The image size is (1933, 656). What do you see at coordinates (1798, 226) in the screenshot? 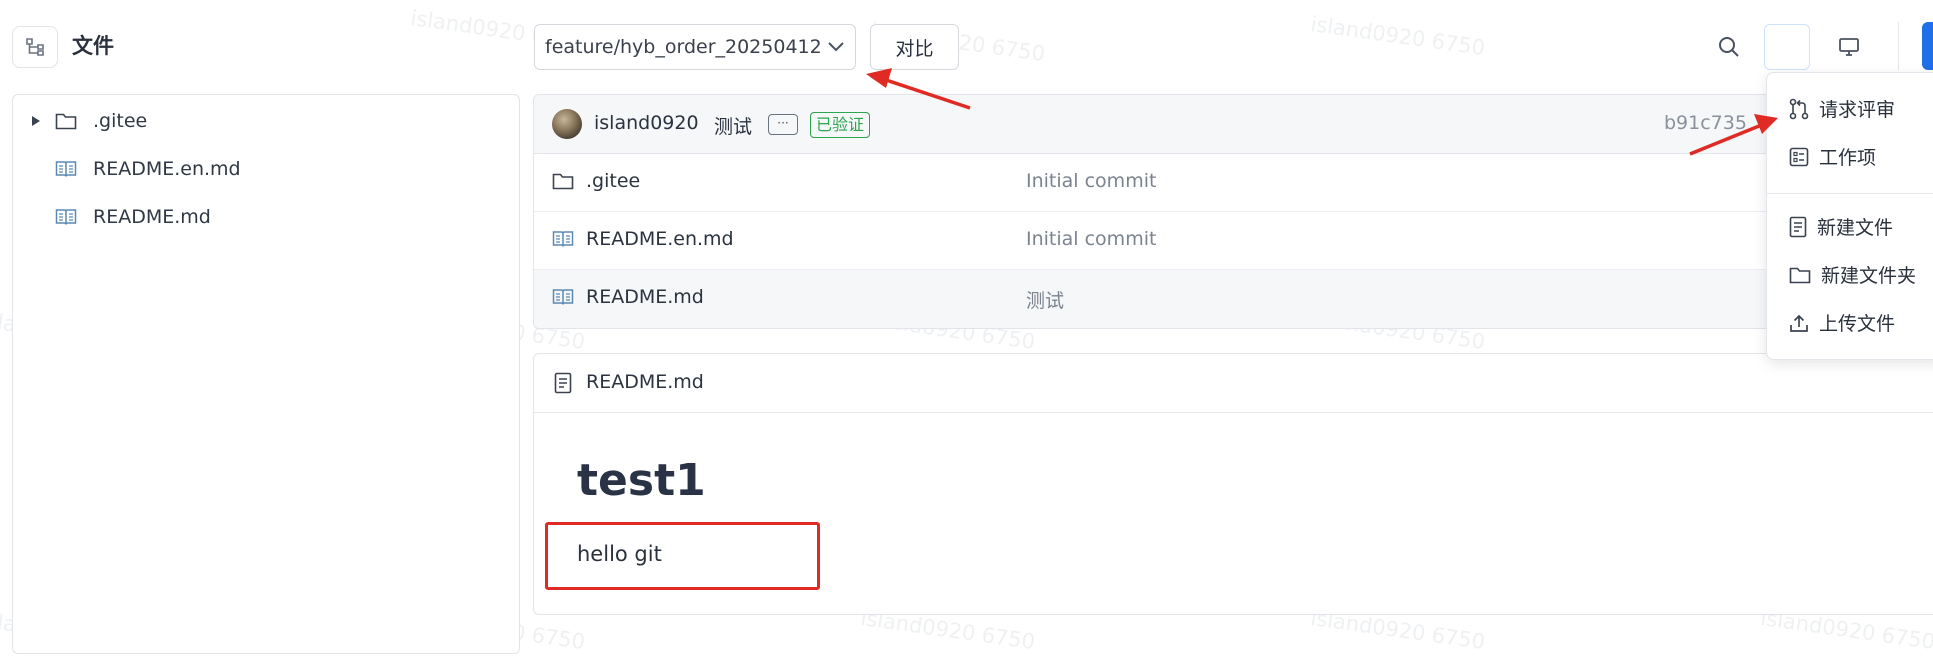
I see `new-file-icon` at bounding box center [1798, 226].